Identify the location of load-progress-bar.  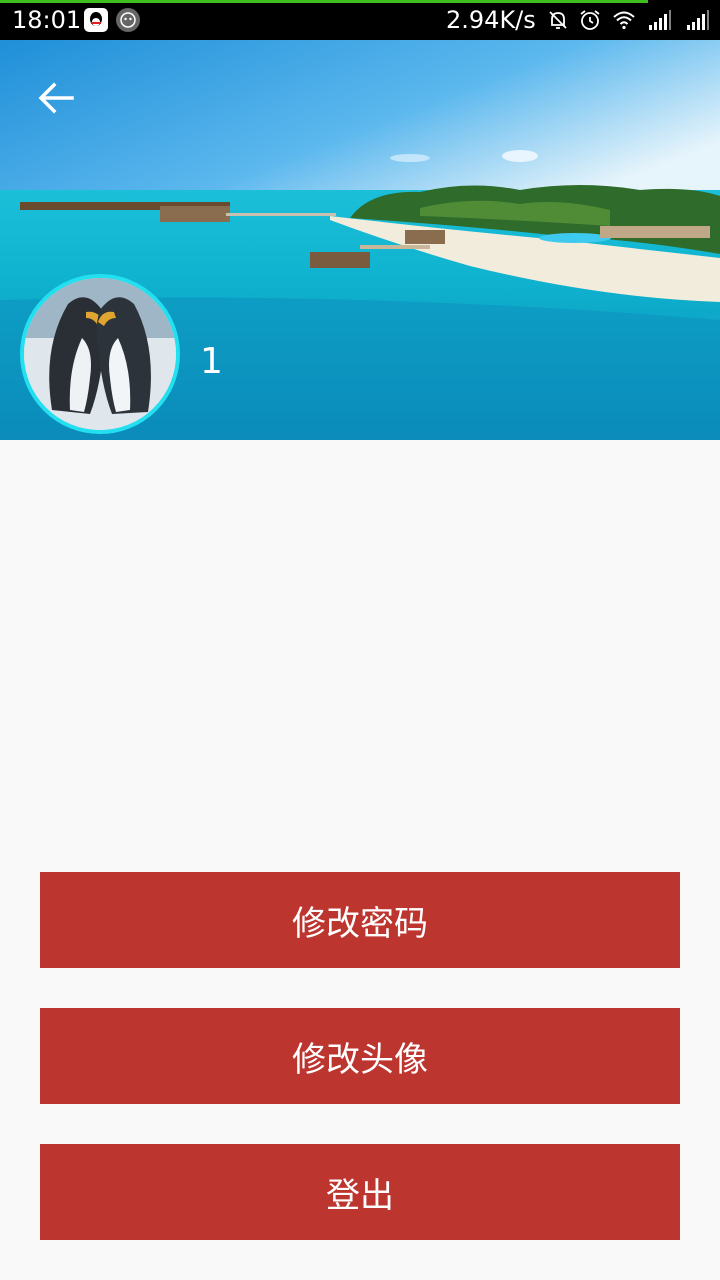
(324, 1).